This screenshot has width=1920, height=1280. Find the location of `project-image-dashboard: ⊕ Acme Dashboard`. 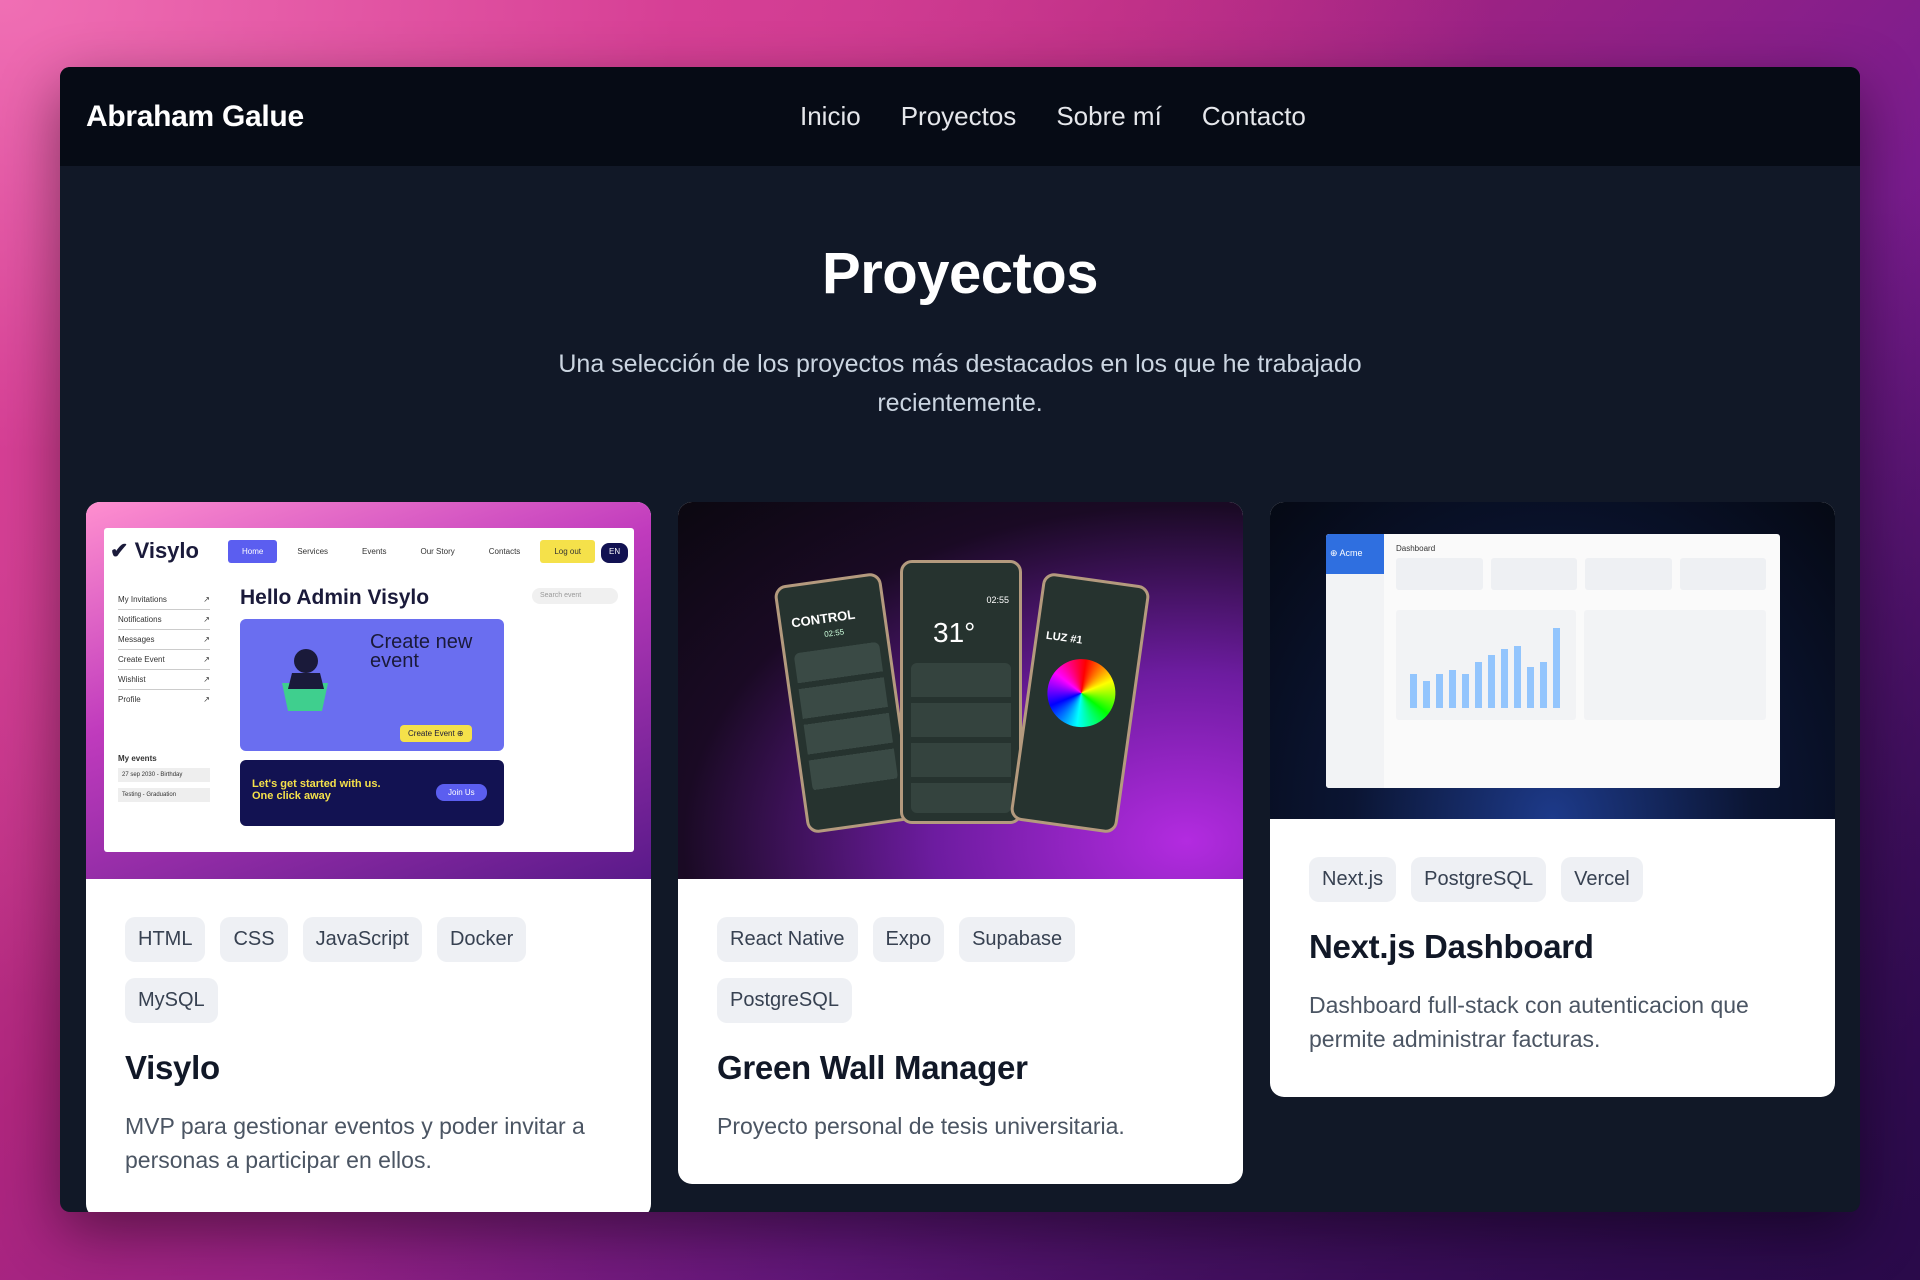

project-image-dashboard: ⊕ Acme Dashboard is located at coordinates (1552, 660).